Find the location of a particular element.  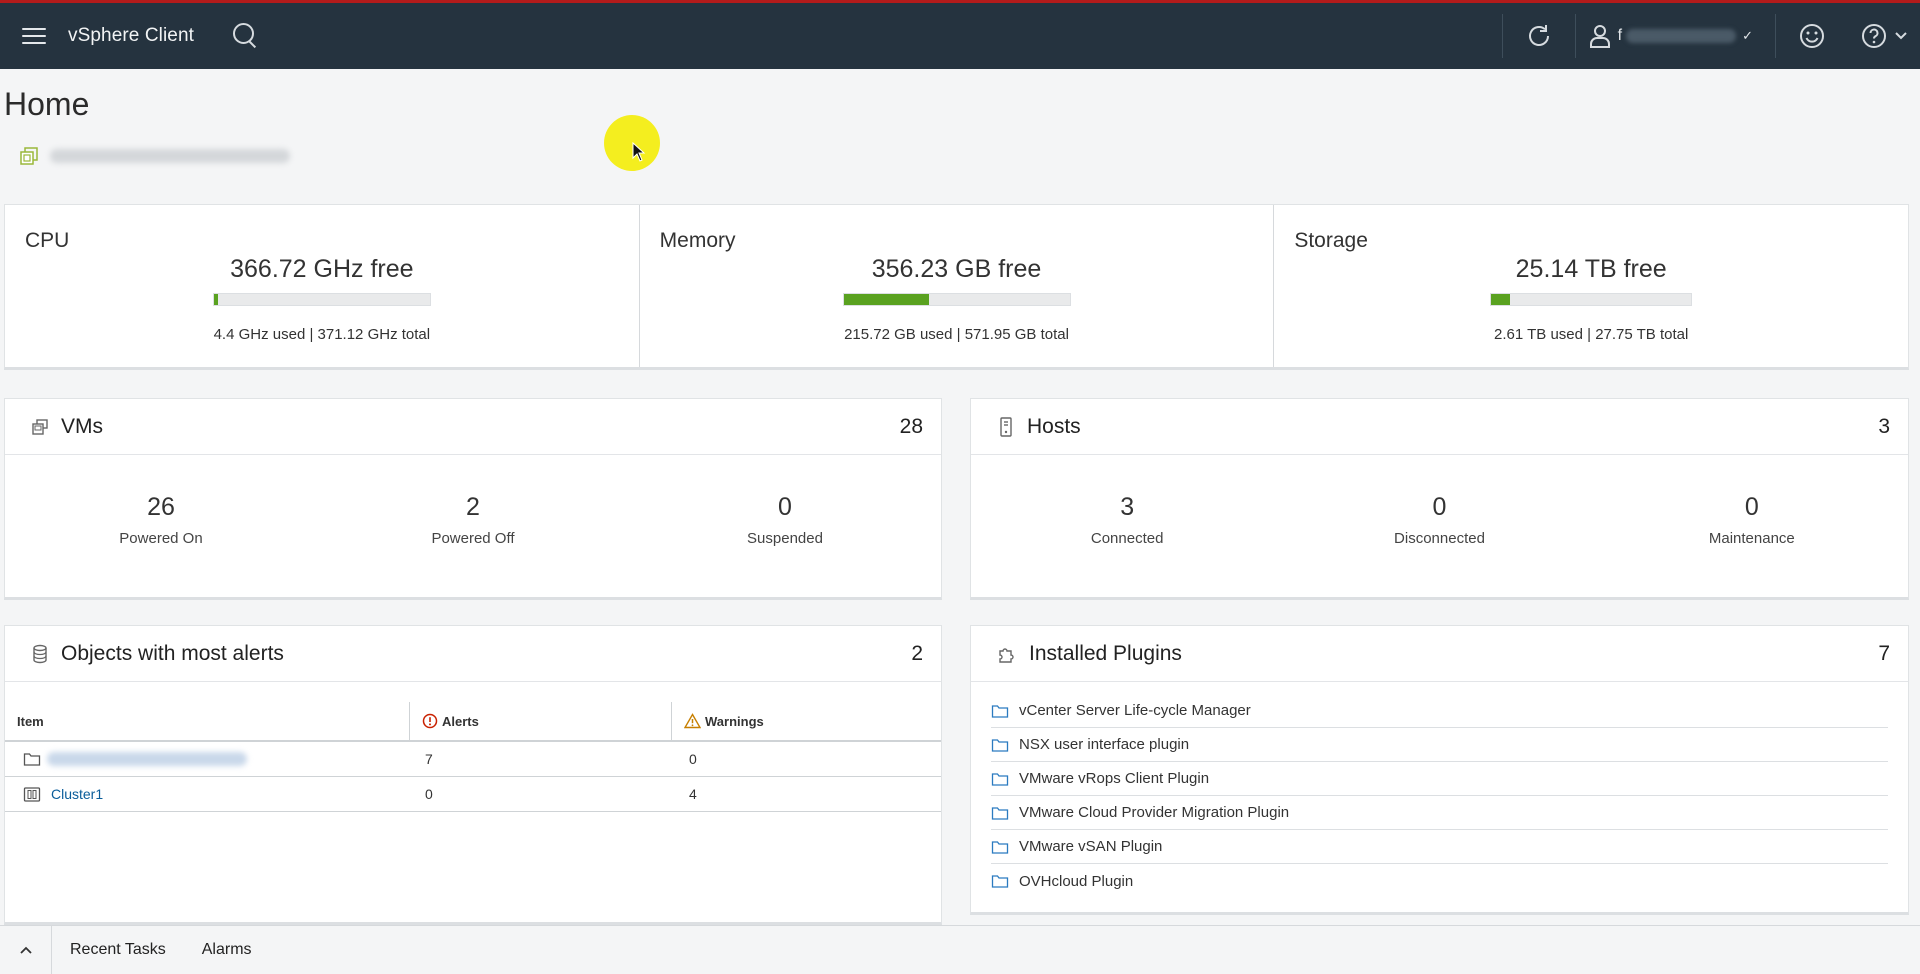

storage-usage-text: 2.61 TB used | 27.75 TB total is located at coordinates (1591, 334).